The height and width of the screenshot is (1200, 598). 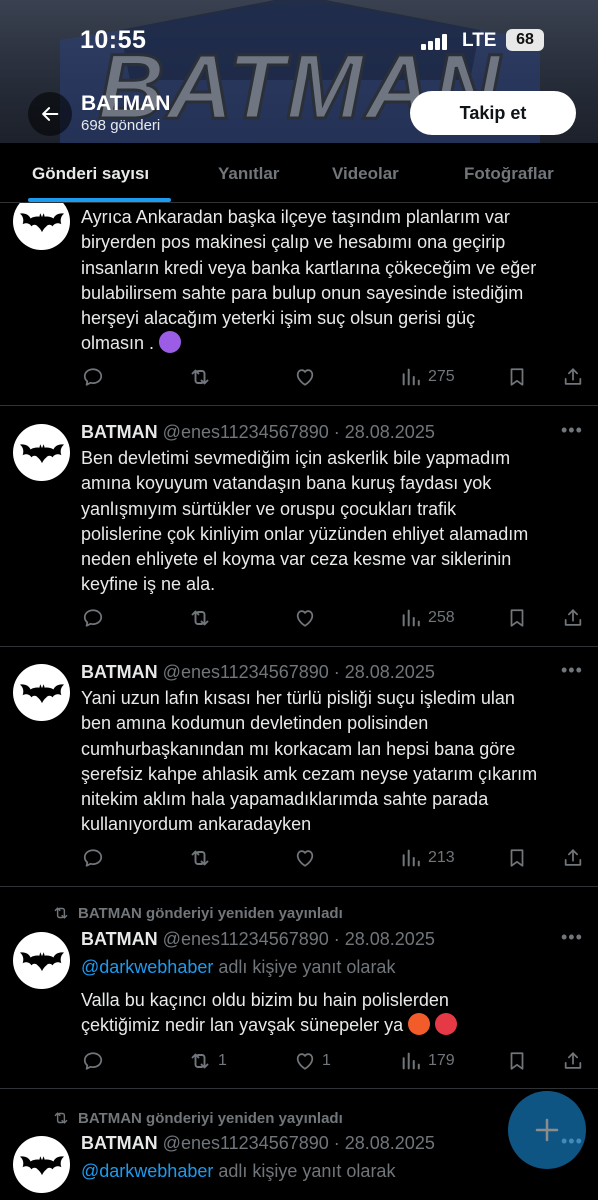 I want to click on back-button, so click(x=50, y=114).